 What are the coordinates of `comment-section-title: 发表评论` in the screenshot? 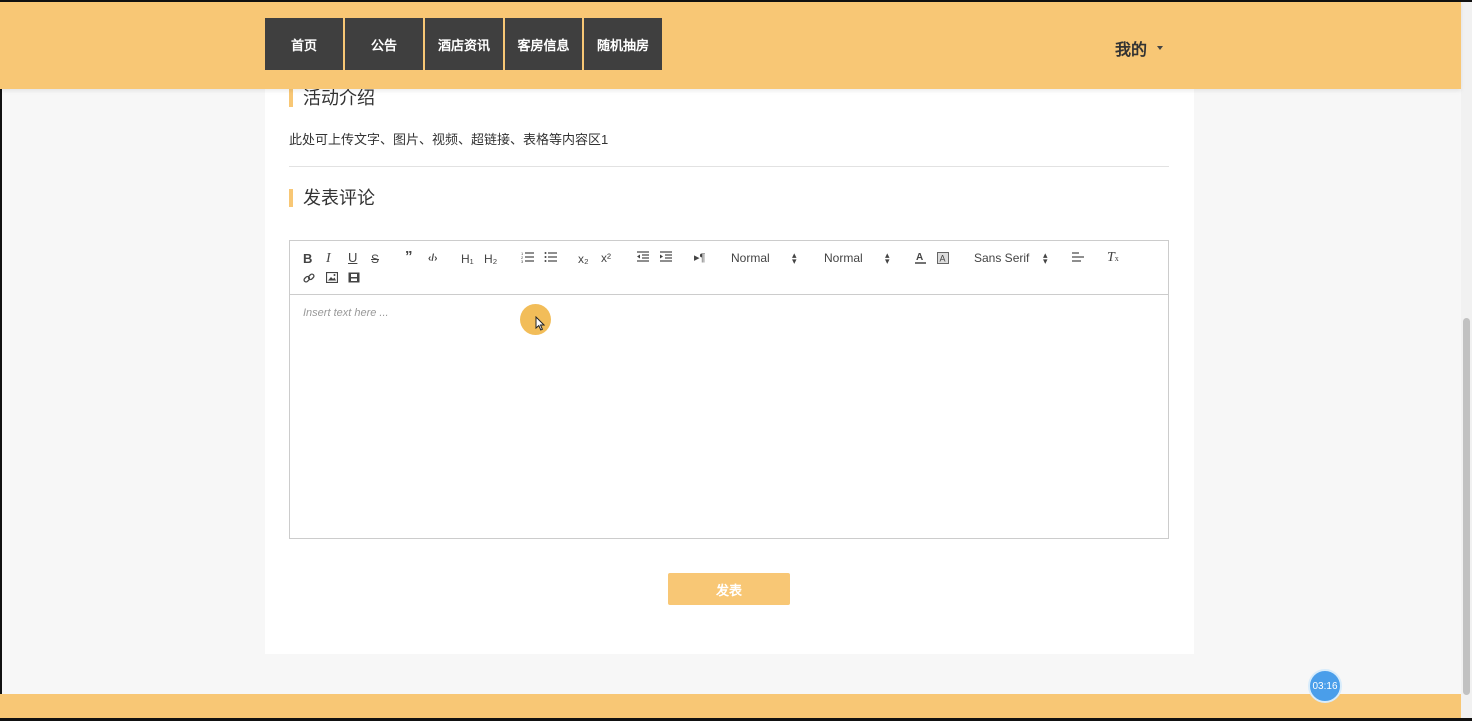 It's located at (332, 198).